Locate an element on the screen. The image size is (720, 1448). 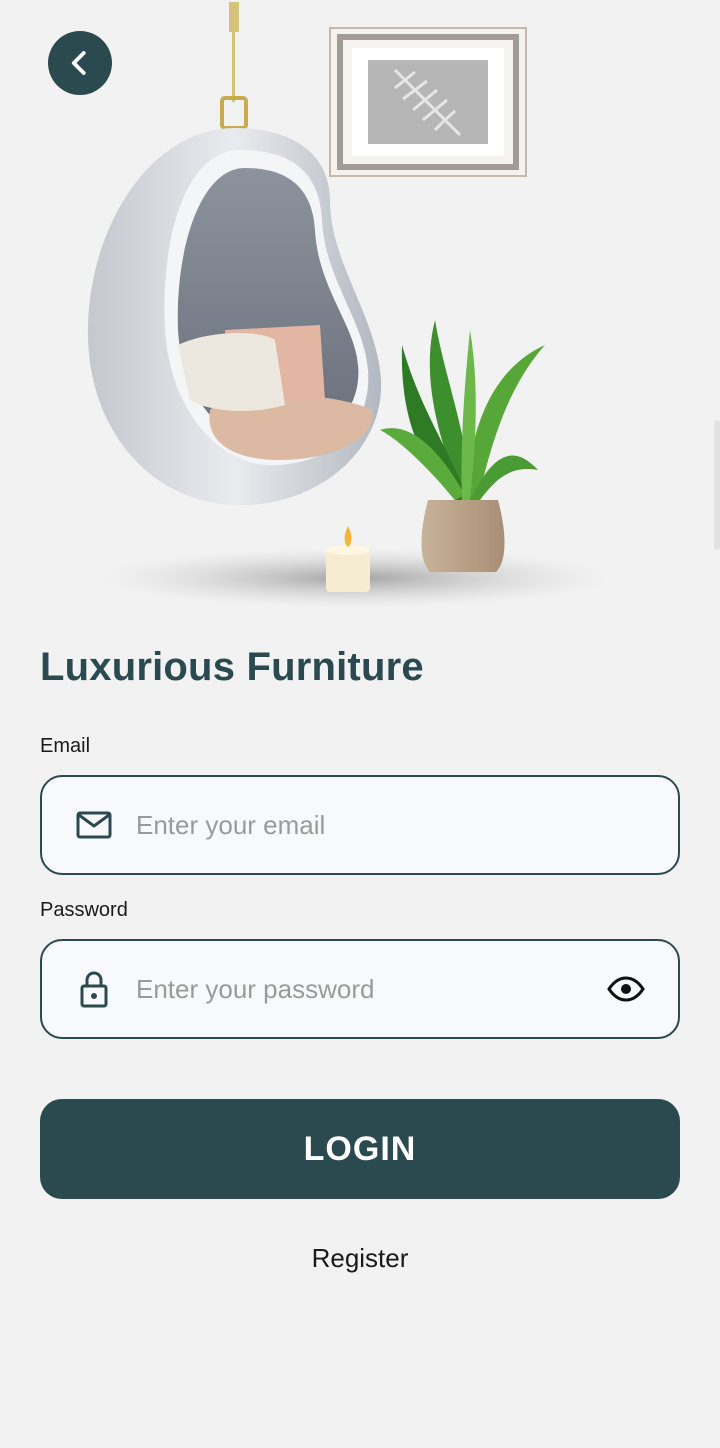
hanging-rod is located at coordinates (234, 17).